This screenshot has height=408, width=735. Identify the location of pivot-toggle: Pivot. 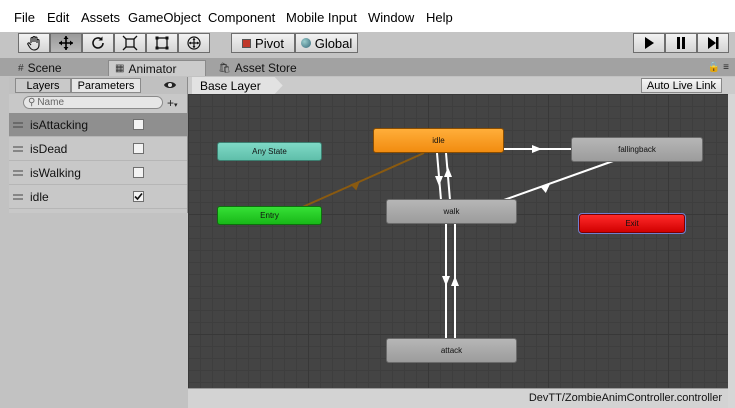
(263, 43).